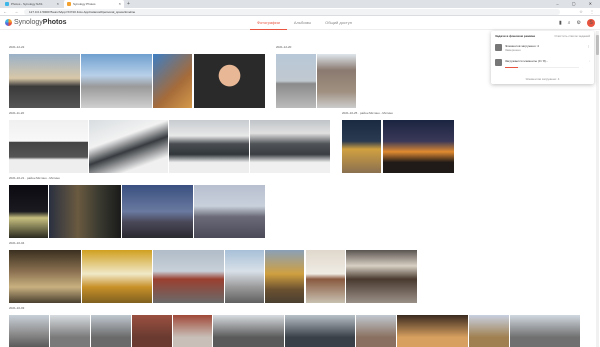 The width and height of the screenshot is (600, 347). I want to click on tab-albums: Альбомы, so click(302, 23).